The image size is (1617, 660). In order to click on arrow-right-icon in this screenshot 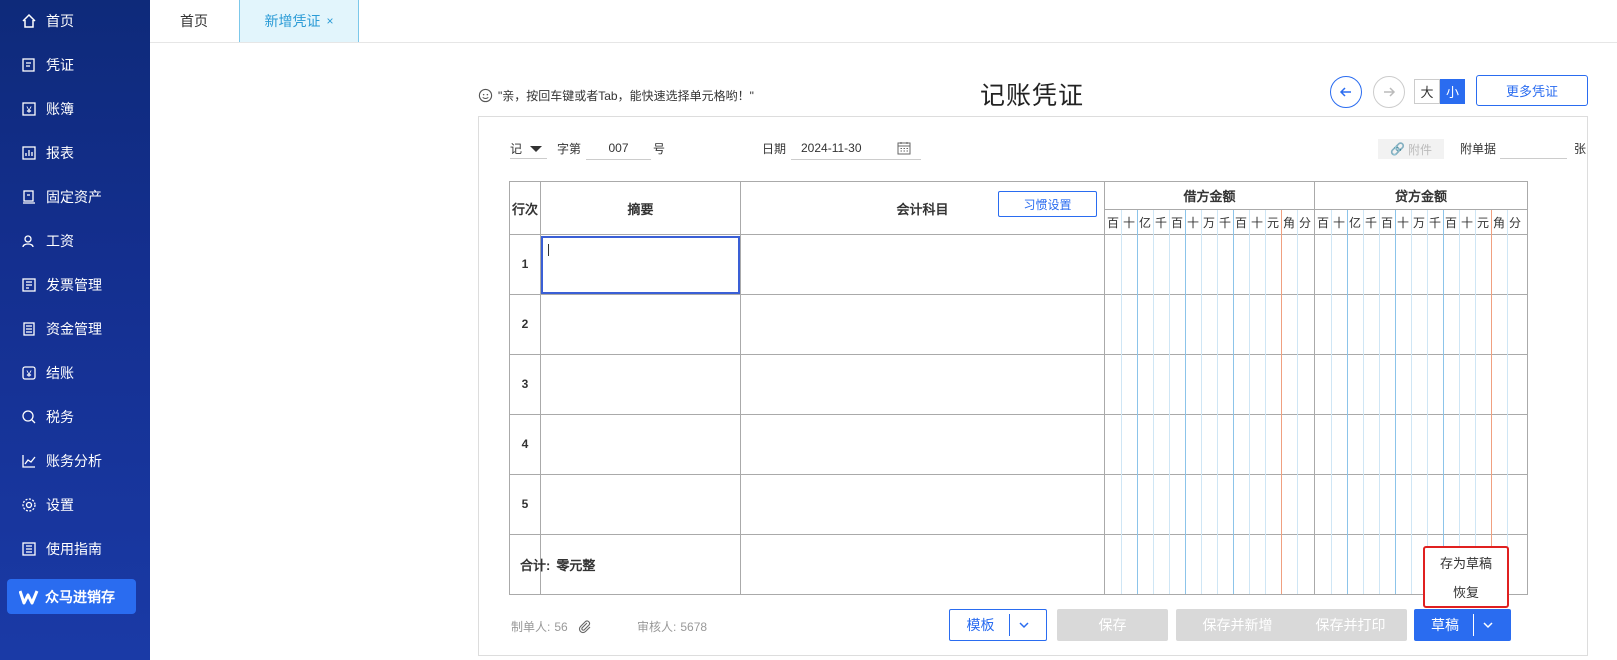, I will do `click(1390, 92)`.